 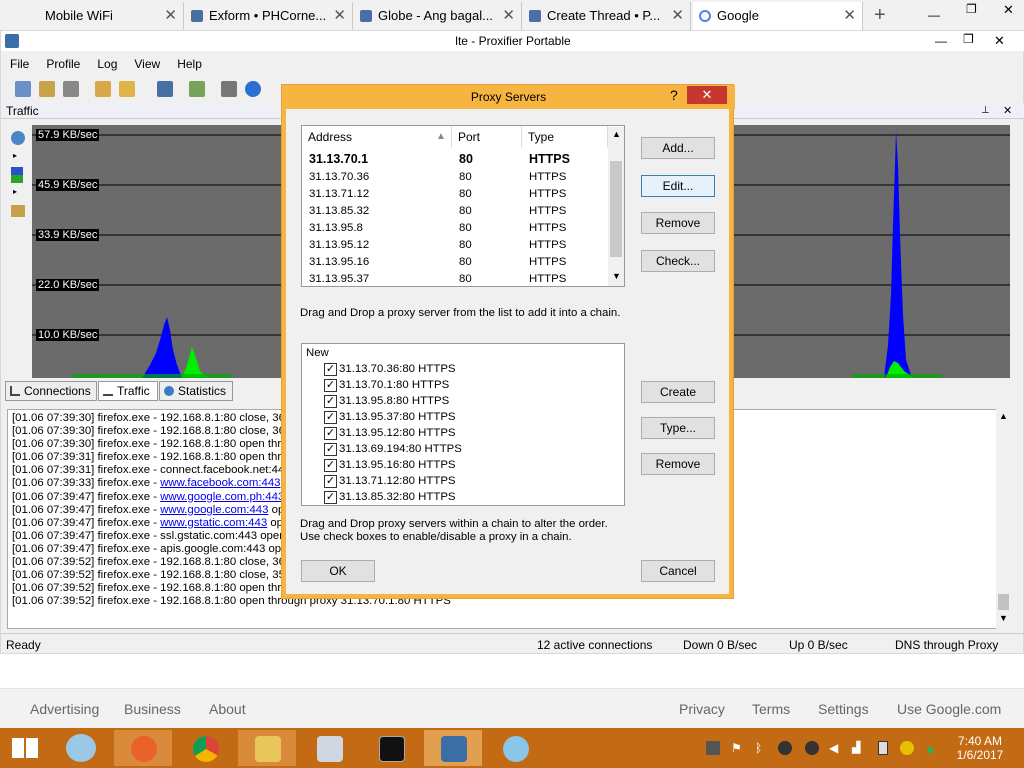 What do you see at coordinates (678, 464) in the screenshot?
I see `remove-chain-button: Remove` at bounding box center [678, 464].